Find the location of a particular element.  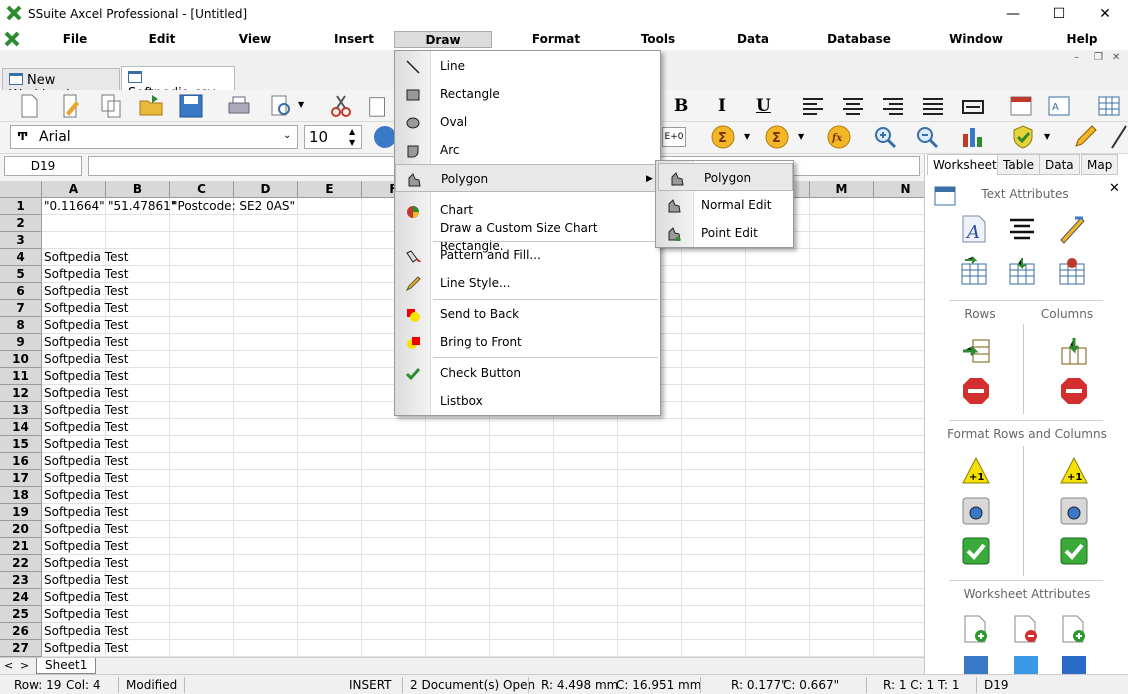

underline-button: U is located at coordinates (763, 106).